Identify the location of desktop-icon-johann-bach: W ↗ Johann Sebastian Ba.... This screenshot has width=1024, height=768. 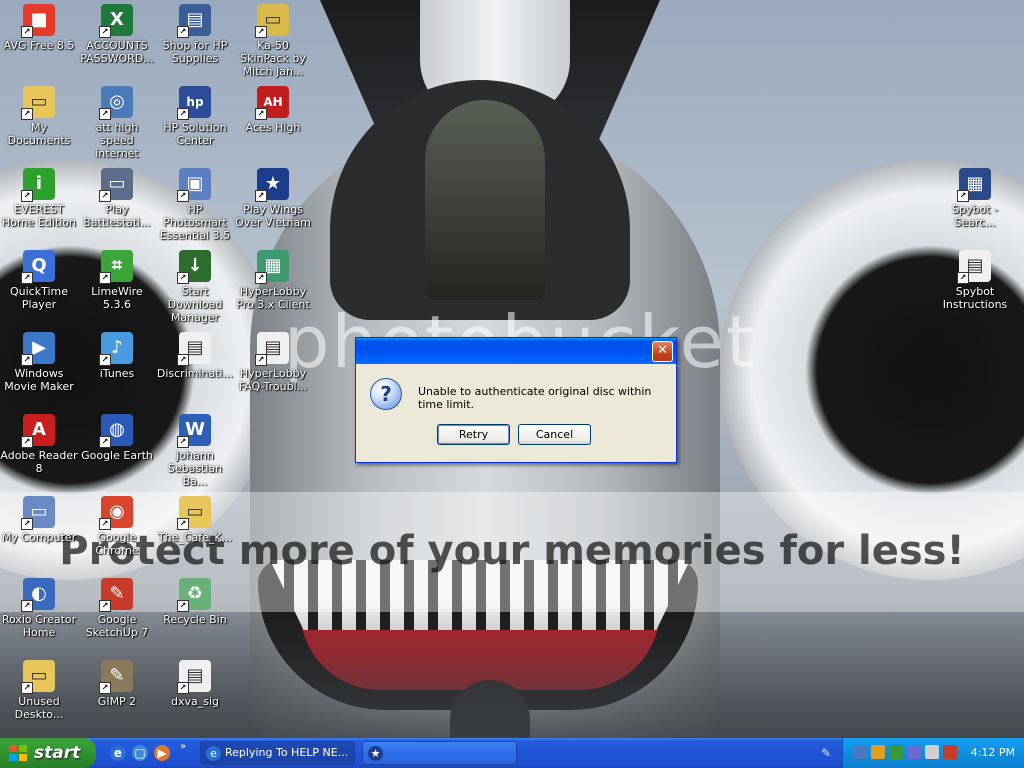
(195, 451).